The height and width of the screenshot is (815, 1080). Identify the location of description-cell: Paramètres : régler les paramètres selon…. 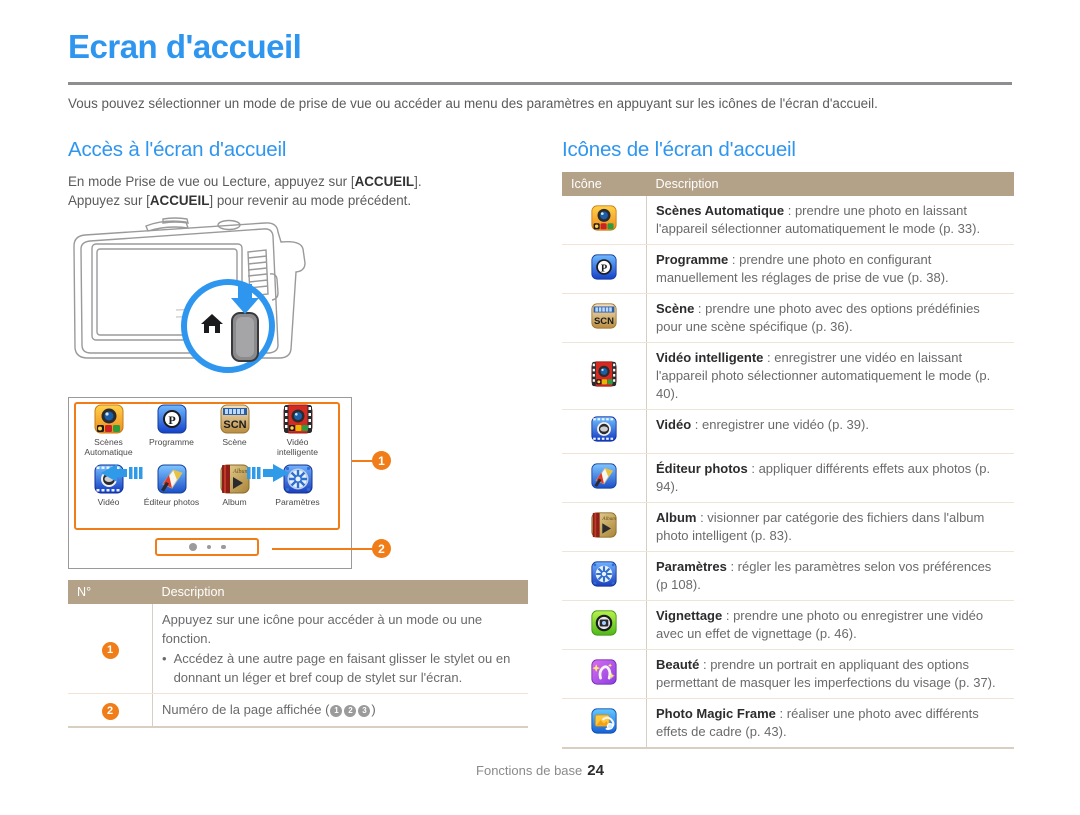
(830, 576).